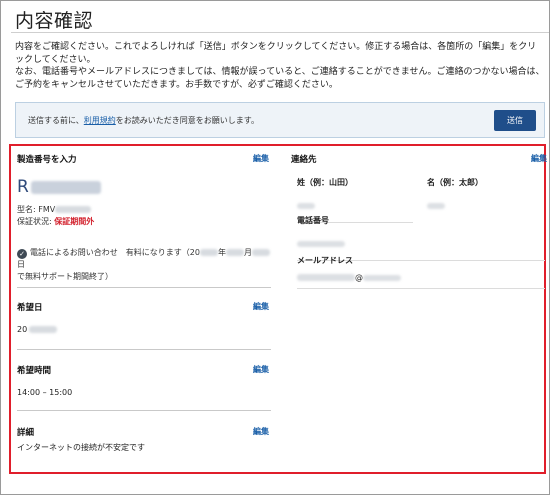 The height and width of the screenshot is (495, 550). Describe the element at coordinates (187, 120) in the screenshot. I see `notice-text-after: をお読みいただき同意をお願いします。` at that location.